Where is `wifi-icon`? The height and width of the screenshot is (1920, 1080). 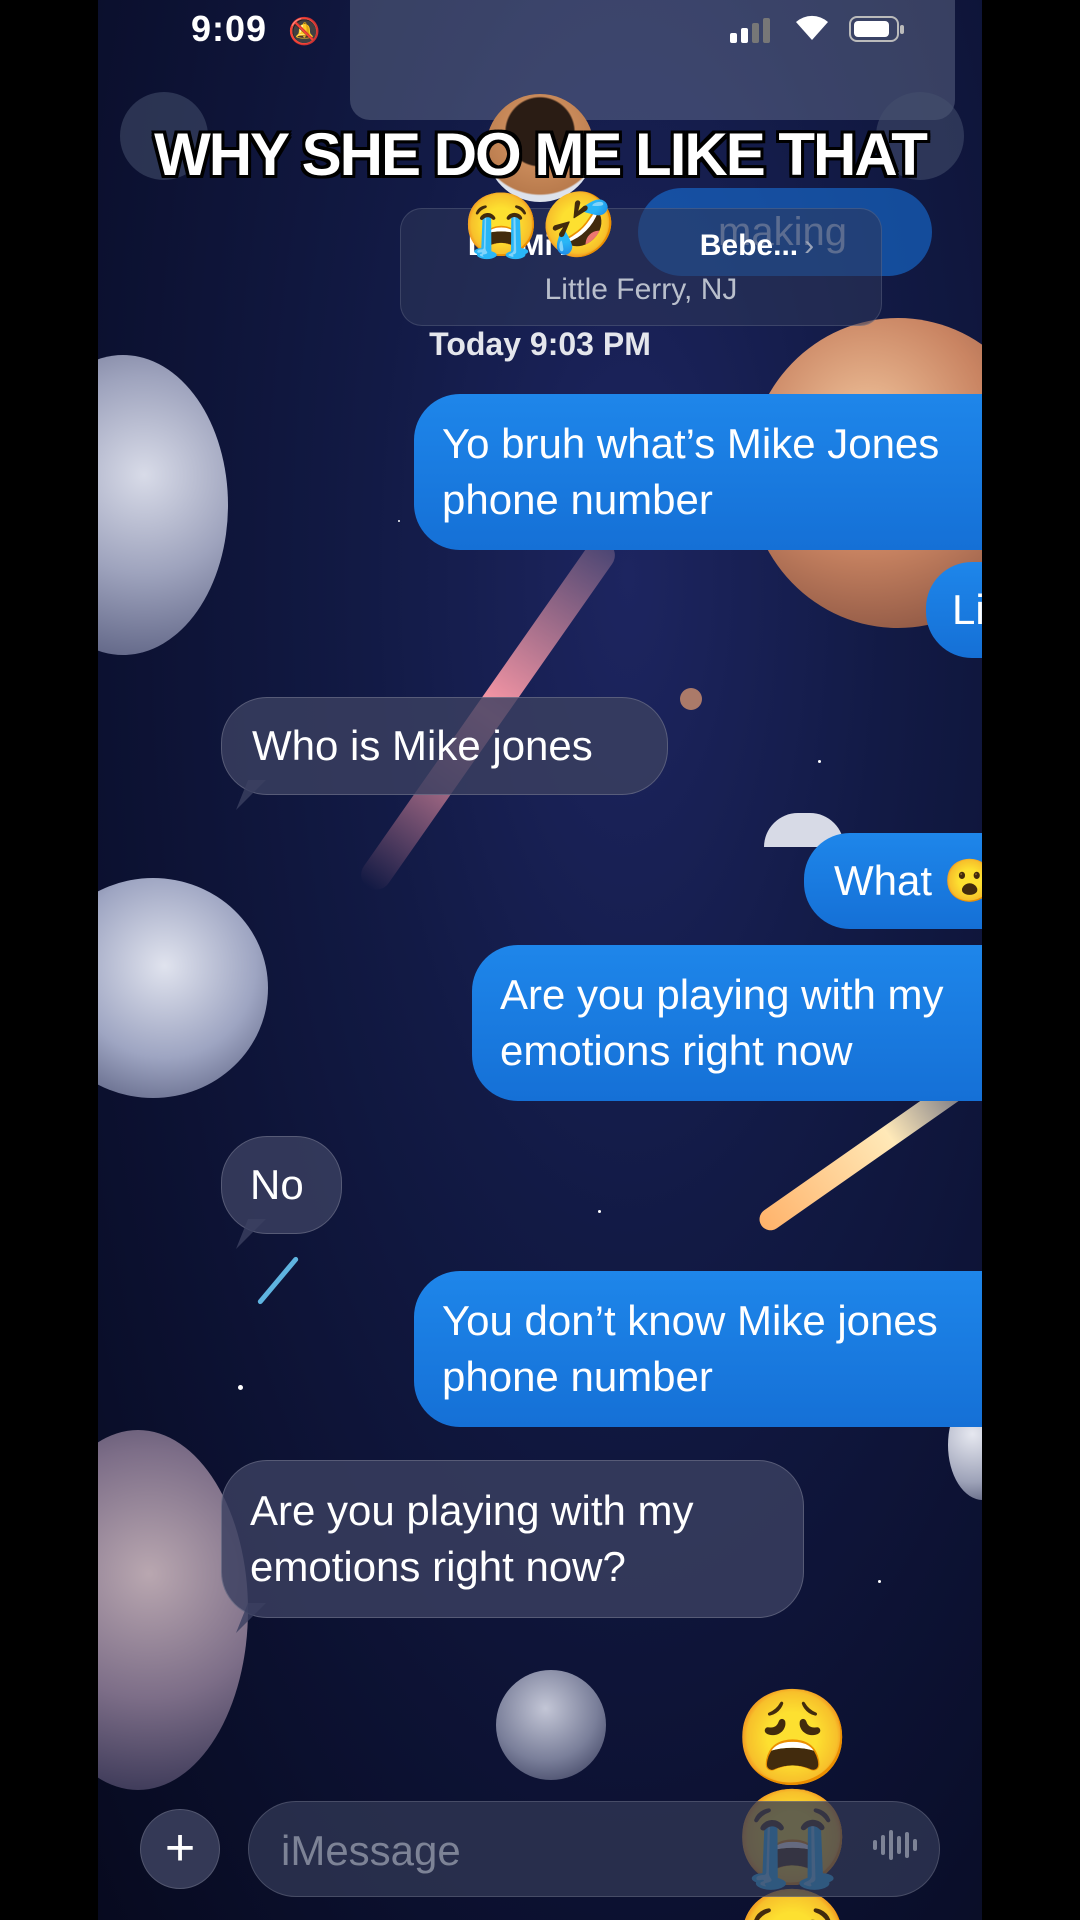
wifi-icon is located at coordinates (812, 31).